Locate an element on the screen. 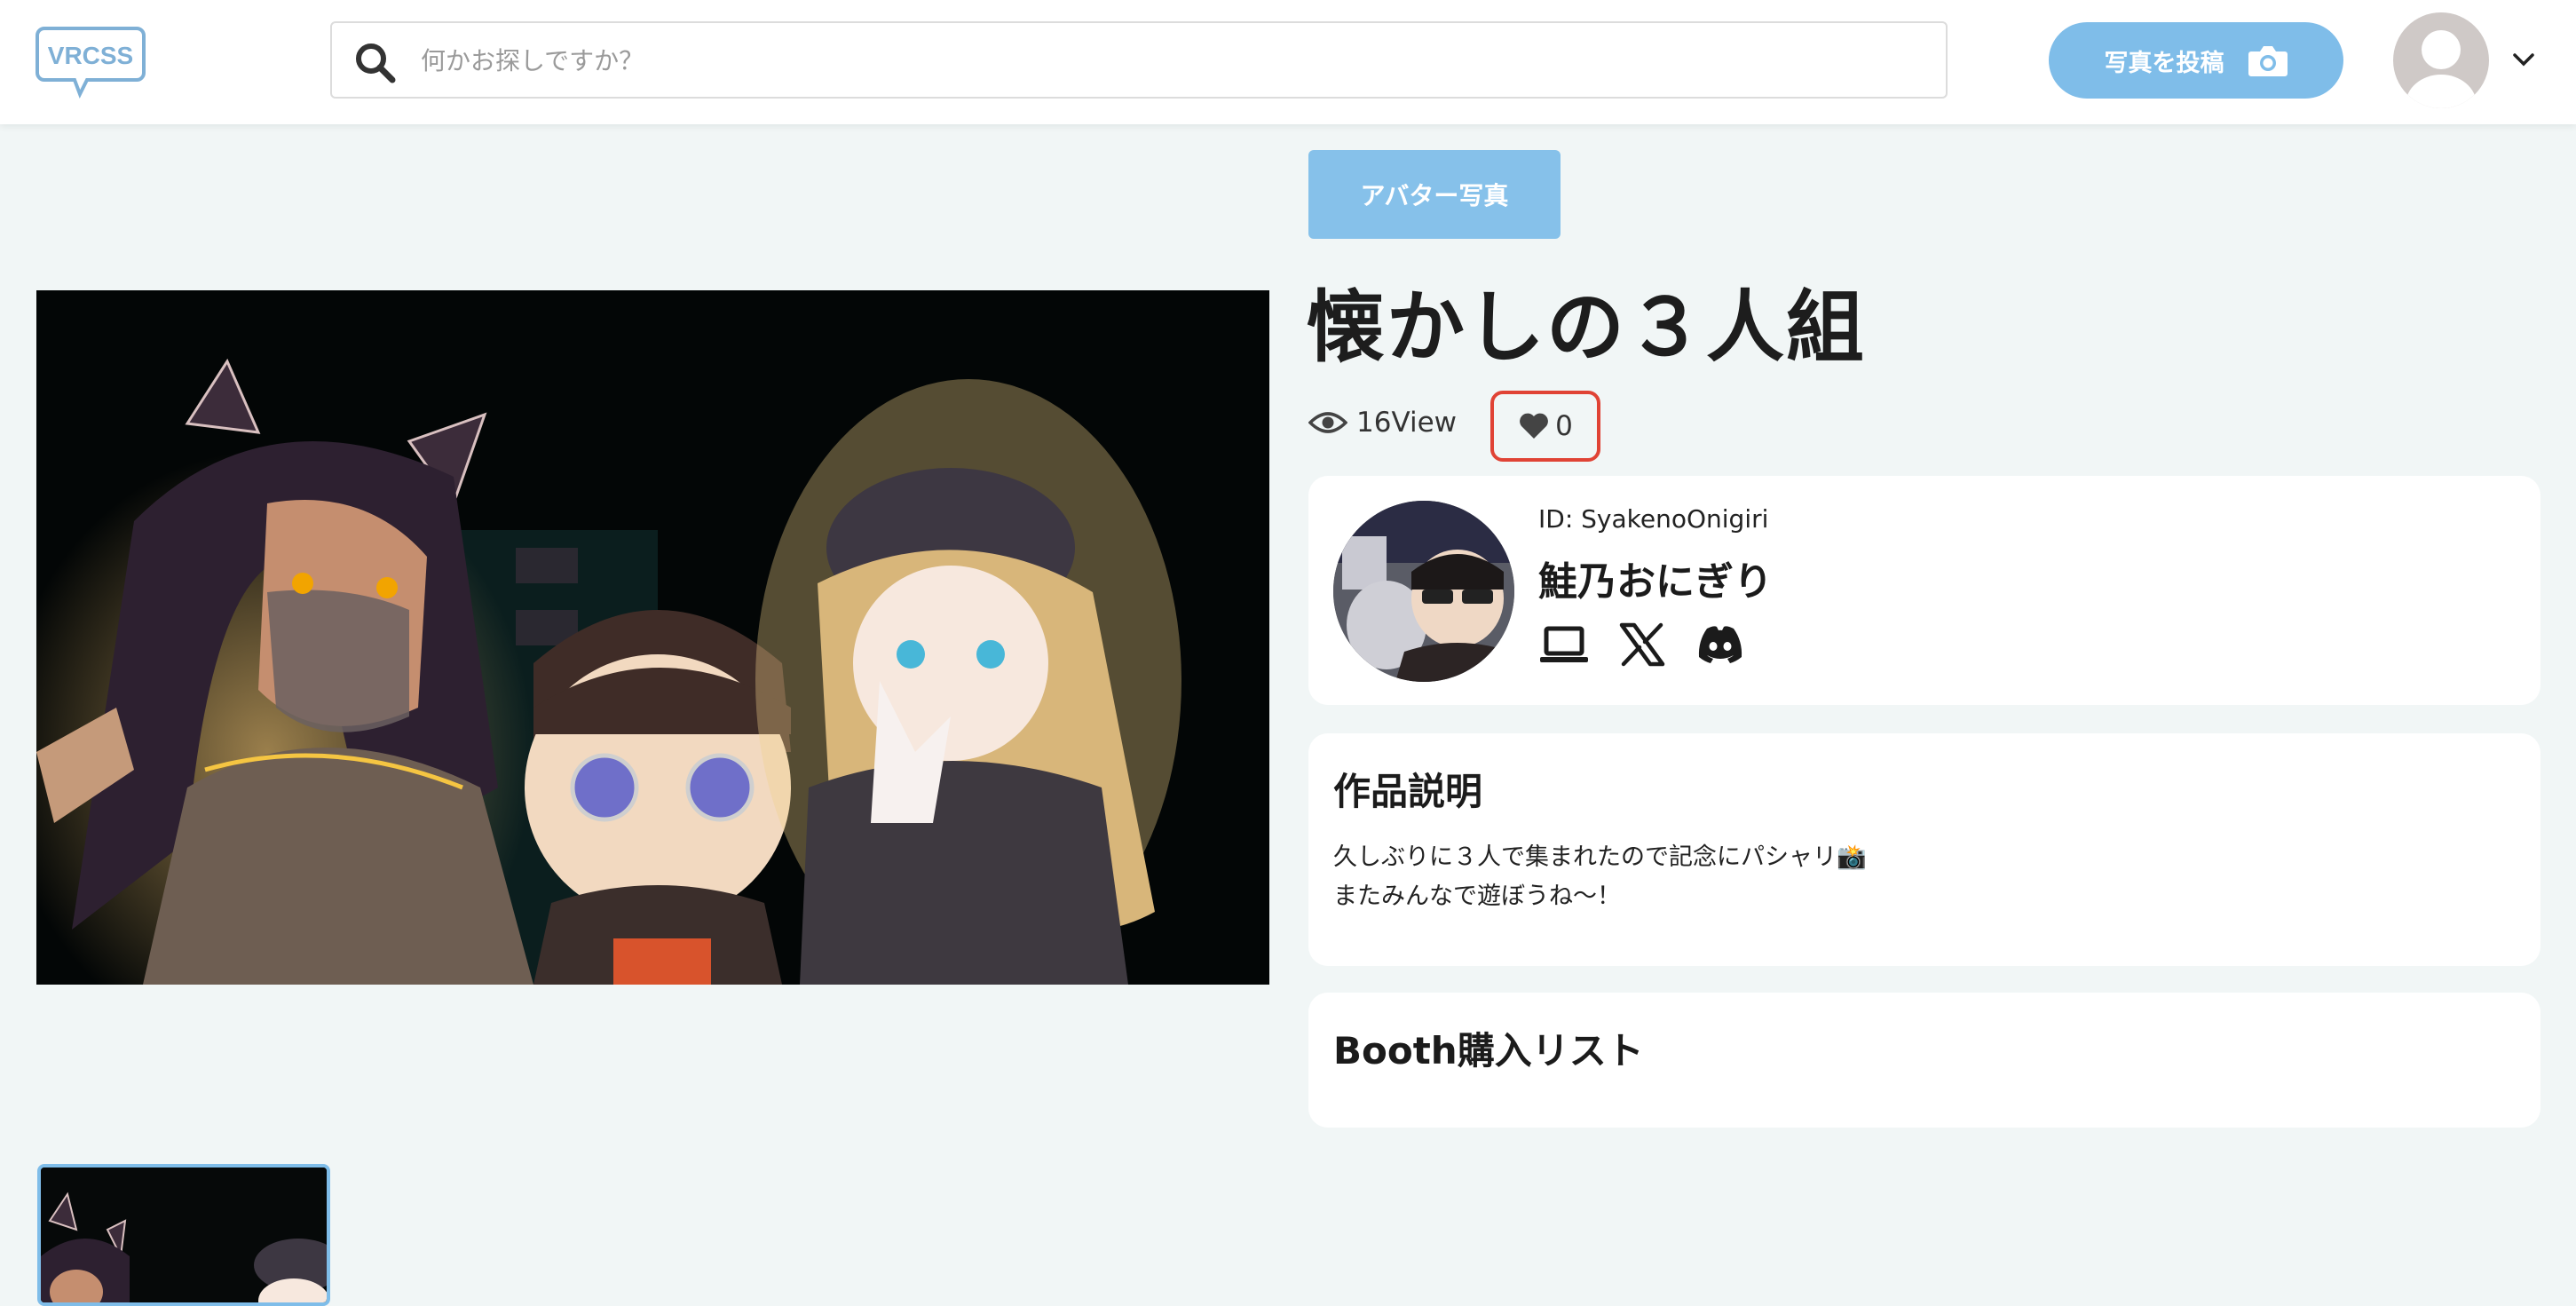 Image resolution: width=2576 pixels, height=1306 pixels. author-id: ID: SyakenoOnigiri is located at coordinates (1653, 519).